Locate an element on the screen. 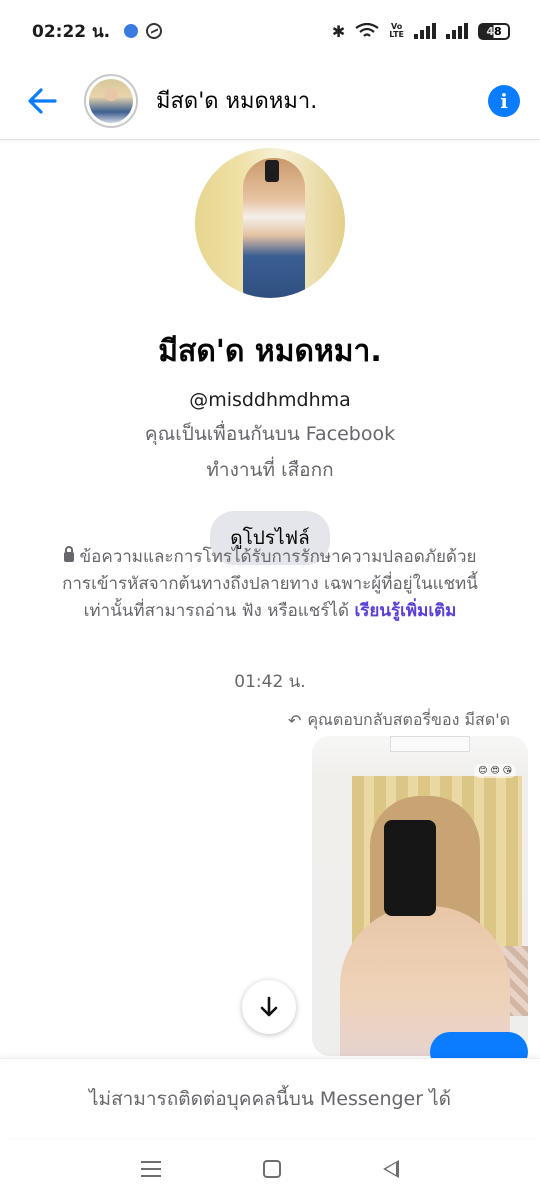 This screenshot has width=540, height=1200. chat-header: มีสด'ด หมดหมา. i is located at coordinates (270, 101).